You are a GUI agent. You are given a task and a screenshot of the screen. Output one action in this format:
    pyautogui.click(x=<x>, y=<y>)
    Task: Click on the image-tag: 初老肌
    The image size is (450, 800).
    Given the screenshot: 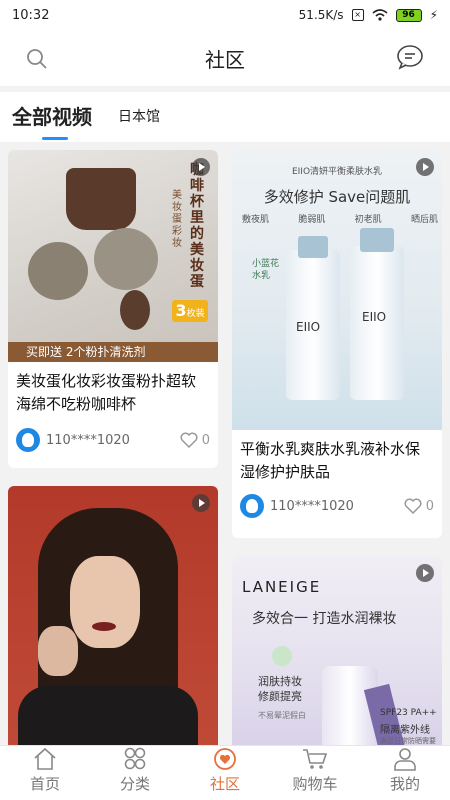 What is the action you would take?
    pyautogui.click(x=368, y=220)
    